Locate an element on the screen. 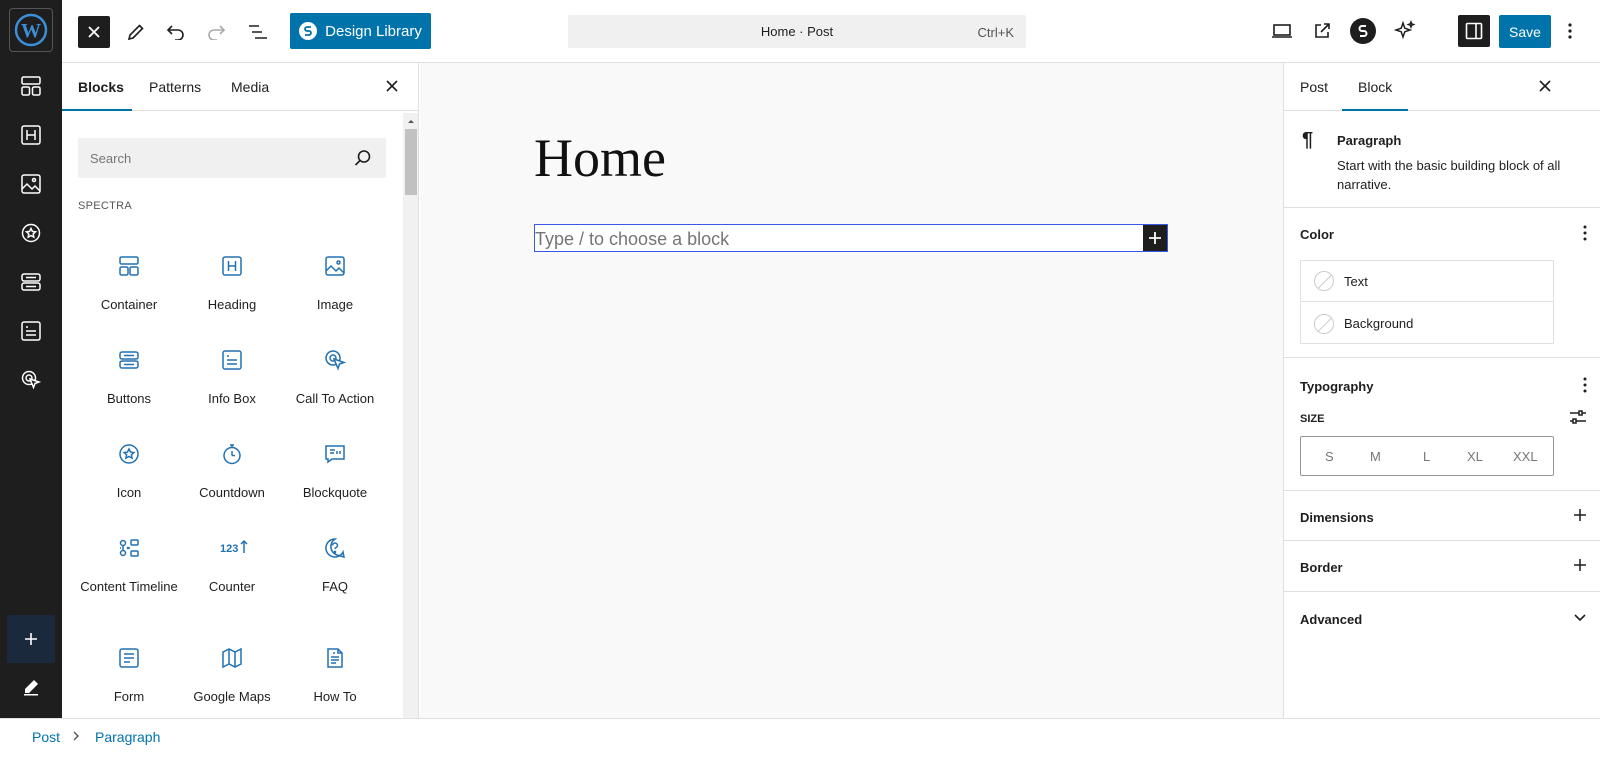  more-options-icon is located at coordinates (1570, 31).